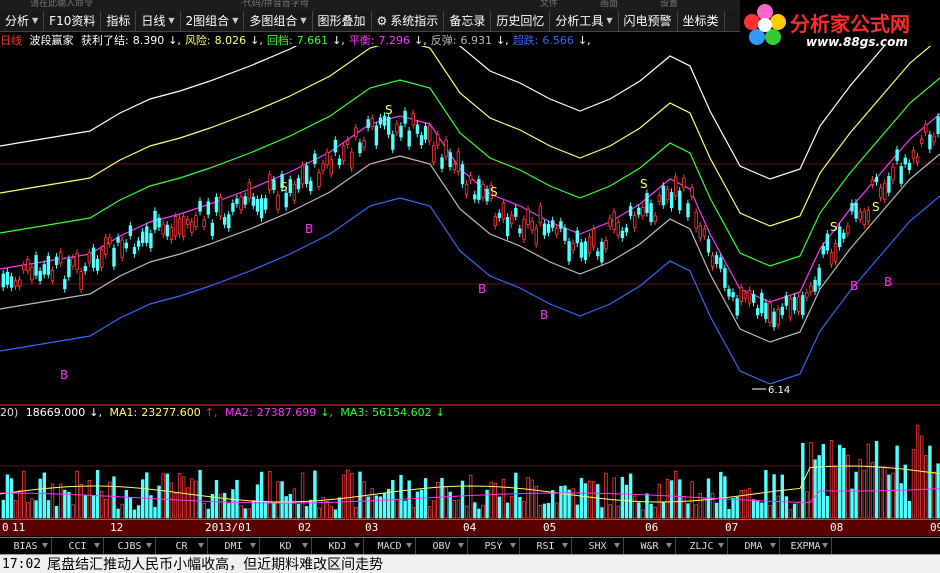 Image resolution: width=940 pixels, height=573 pixels. I want to click on toolbar-button-1: F10资料, so click(73, 20).